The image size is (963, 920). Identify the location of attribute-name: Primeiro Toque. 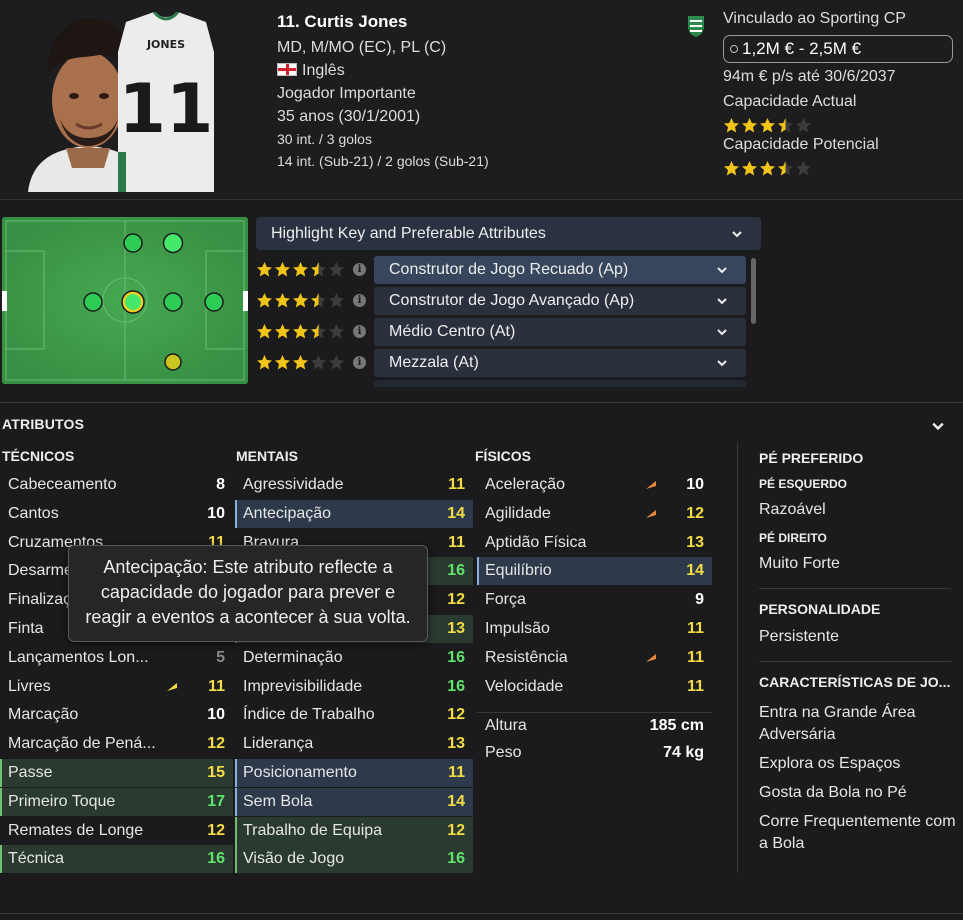
(62, 801).